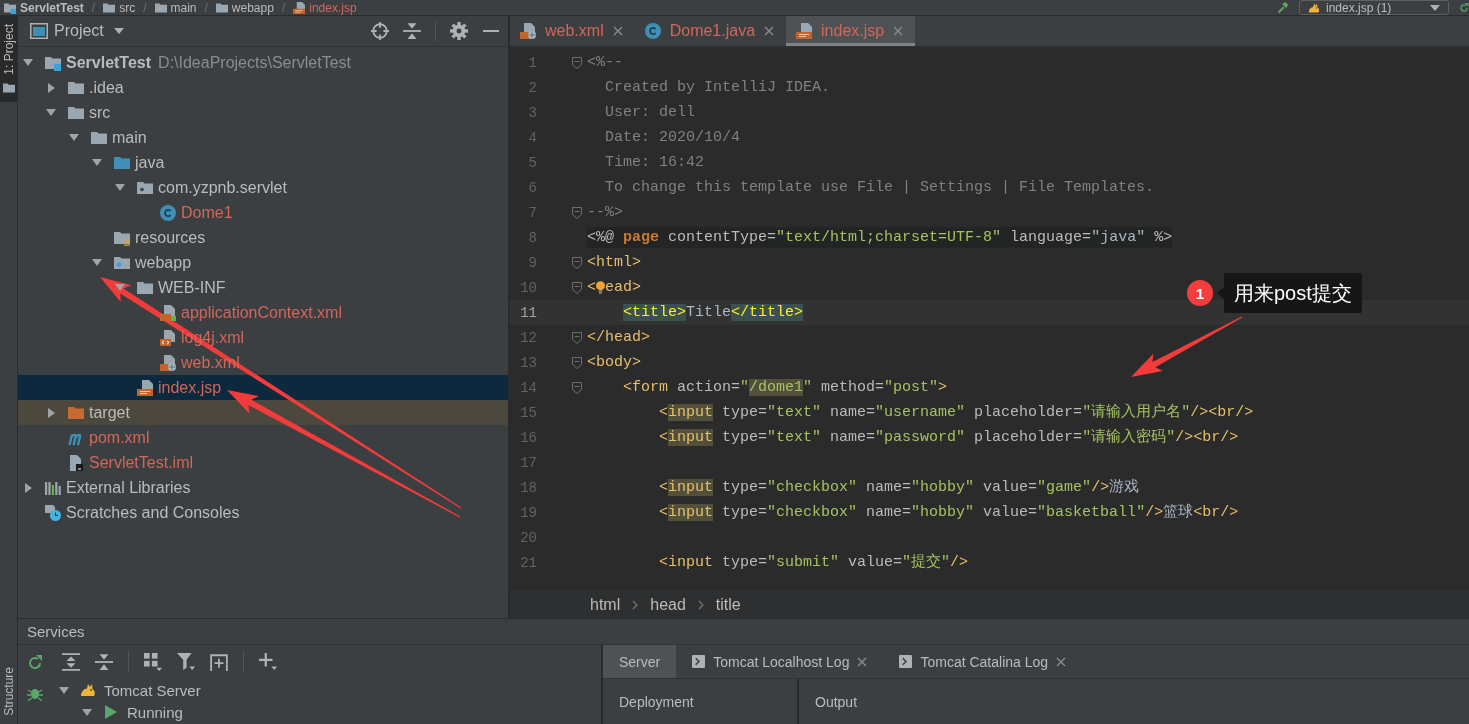 The width and height of the screenshot is (1469, 724). I want to click on tree-item: Scratches and Consoles, so click(131, 512).